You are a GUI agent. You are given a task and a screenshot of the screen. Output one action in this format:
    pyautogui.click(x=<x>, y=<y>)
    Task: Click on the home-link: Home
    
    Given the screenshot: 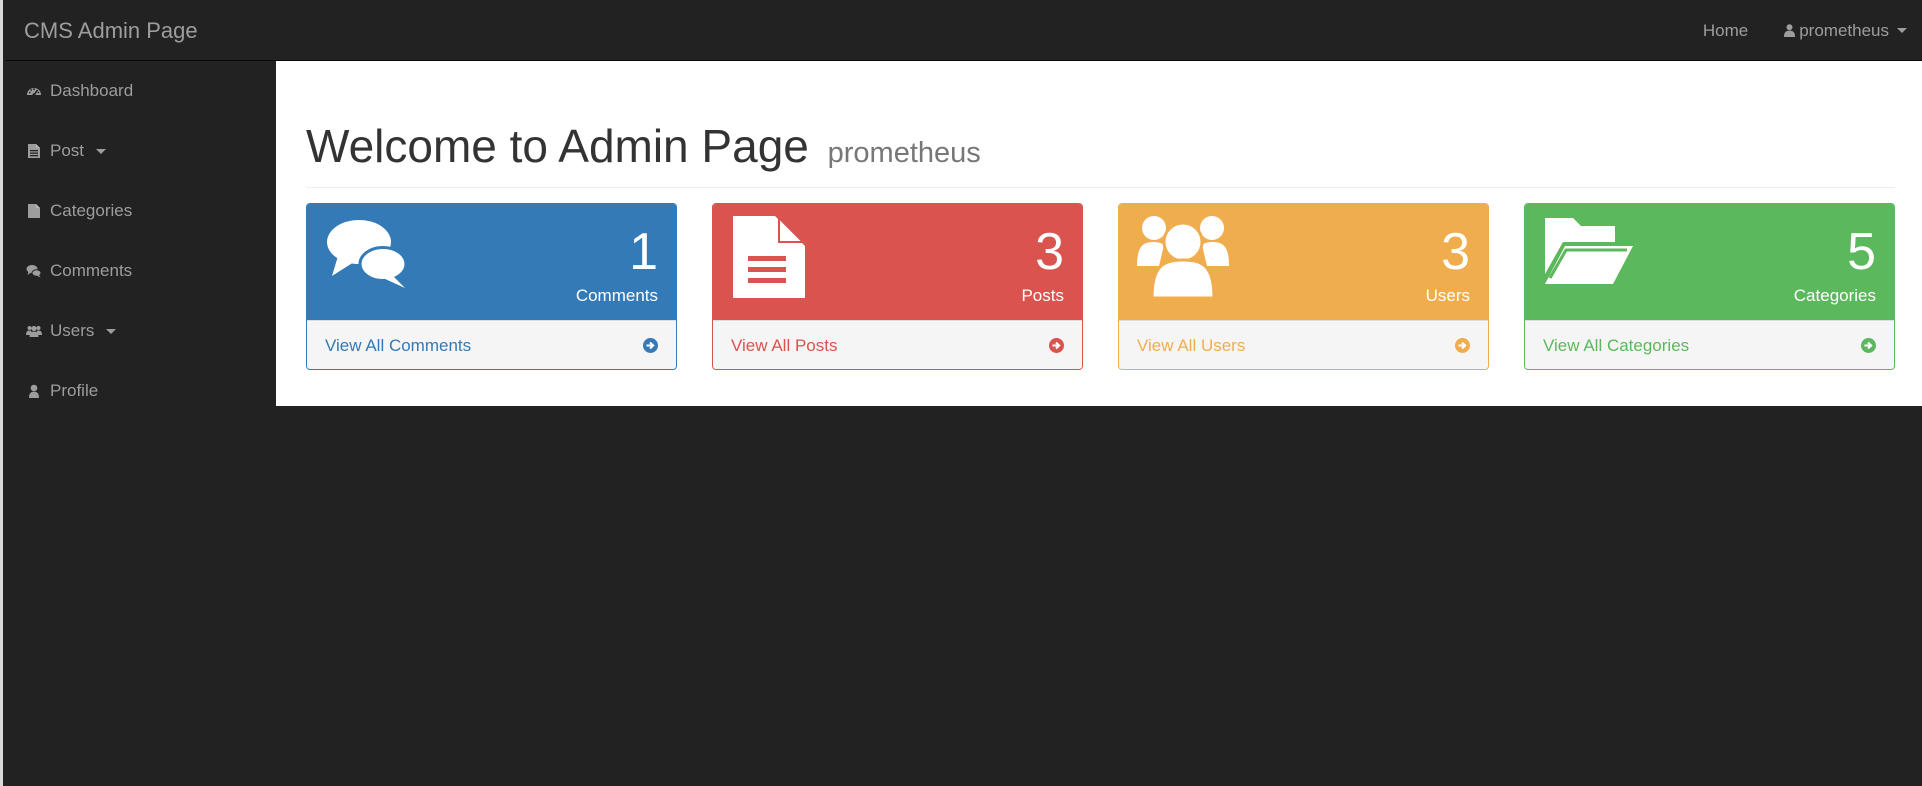 What is the action you would take?
    pyautogui.click(x=1725, y=30)
    